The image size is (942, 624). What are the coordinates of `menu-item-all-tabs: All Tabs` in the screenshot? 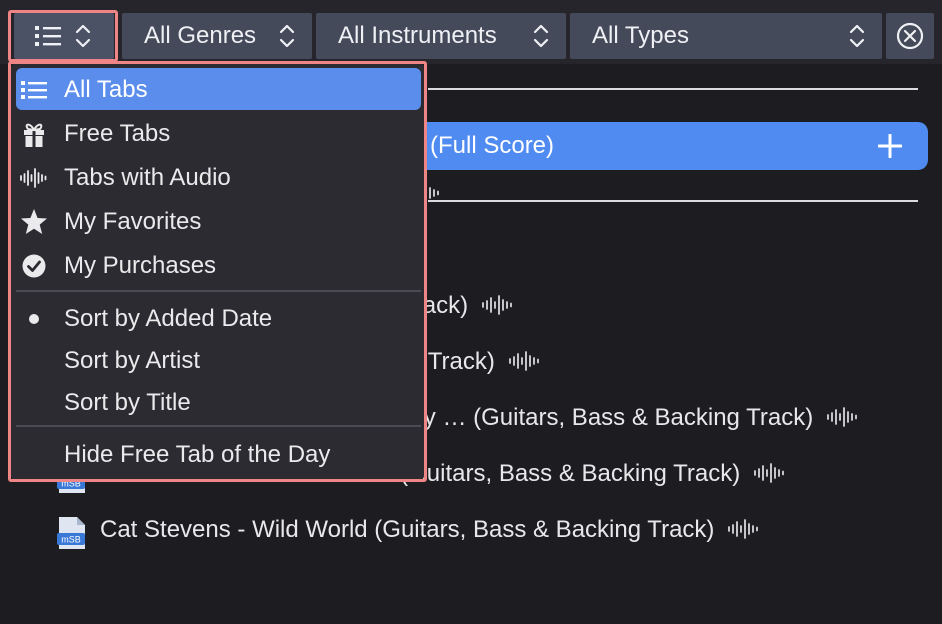 It's located at (218, 89).